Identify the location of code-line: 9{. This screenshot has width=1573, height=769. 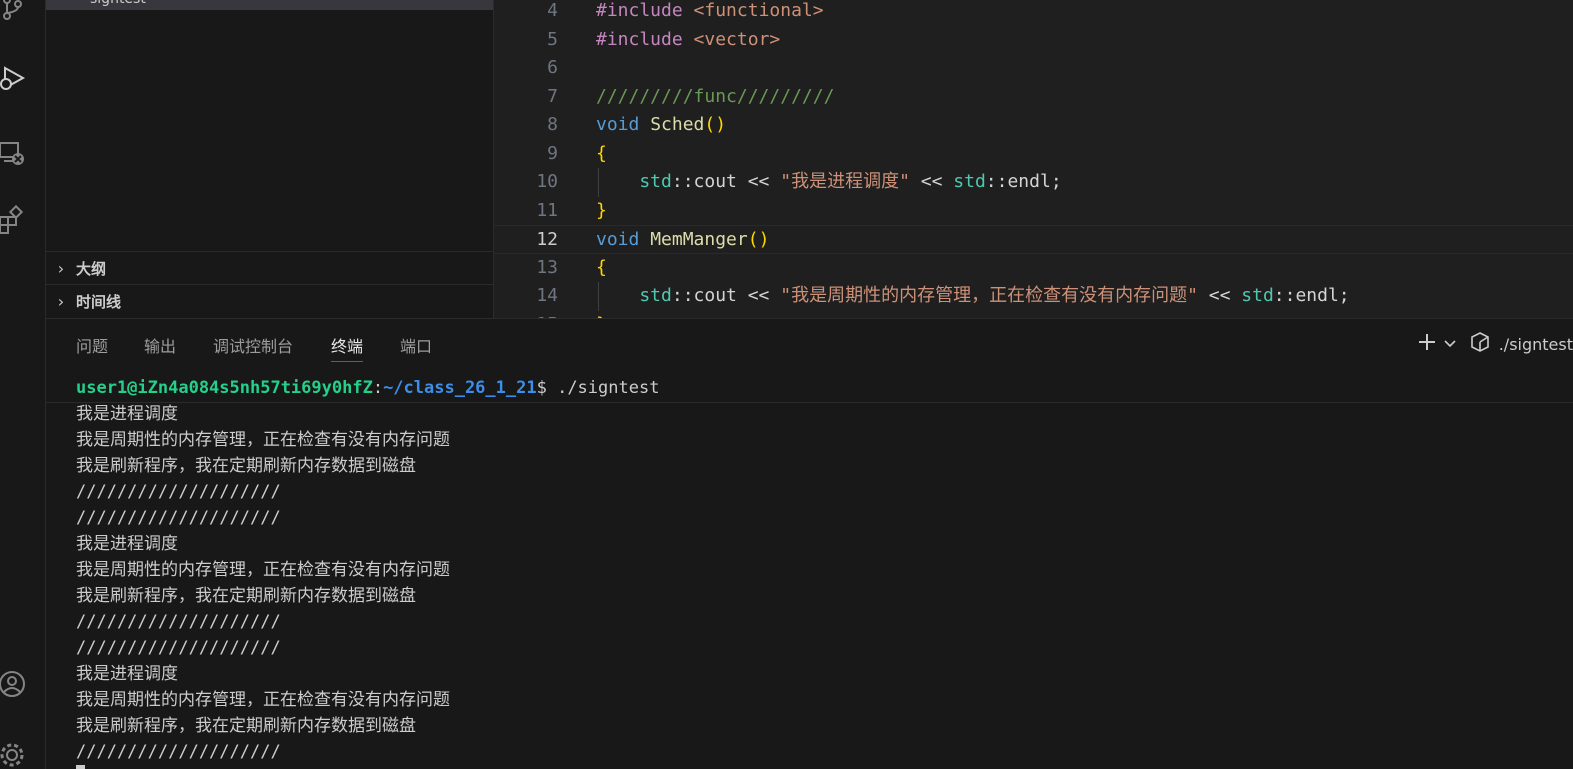
(1033, 154).